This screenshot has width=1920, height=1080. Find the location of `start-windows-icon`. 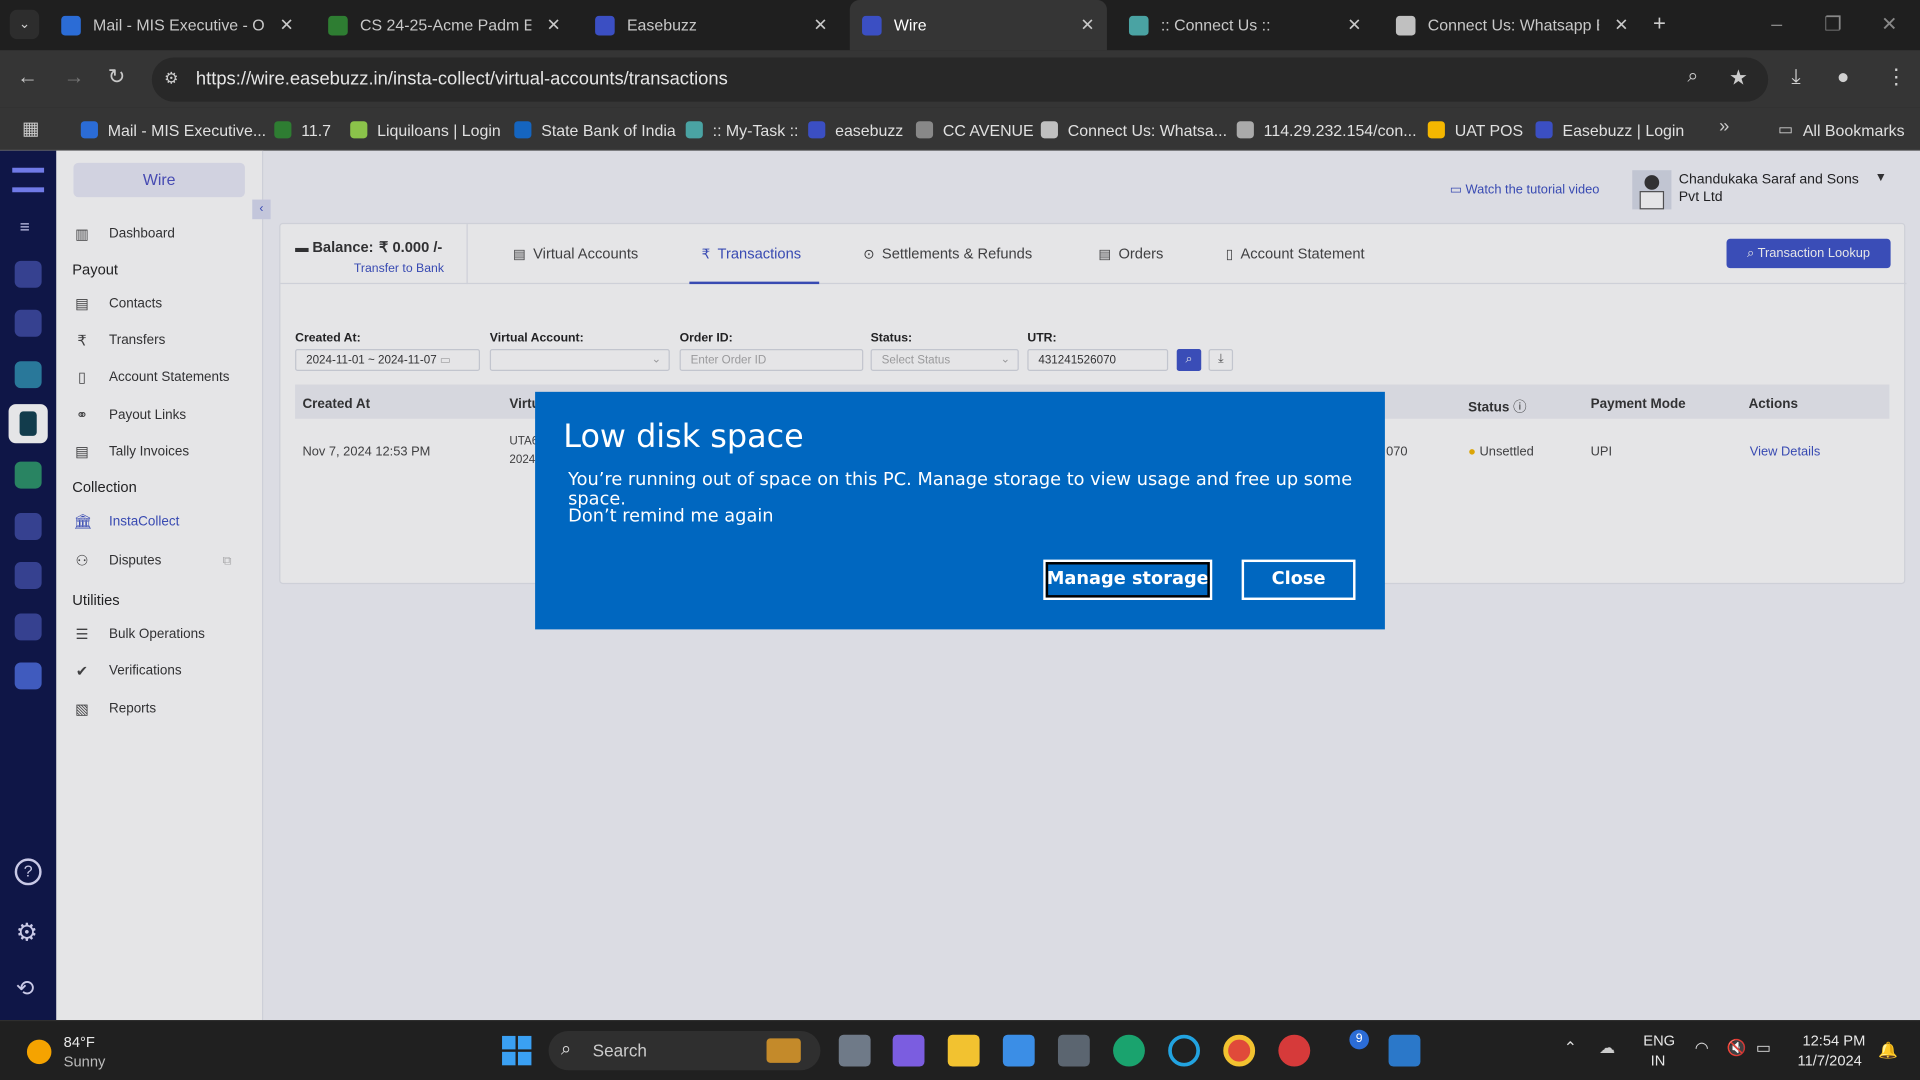

start-windows-icon is located at coordinates (517, 1050).